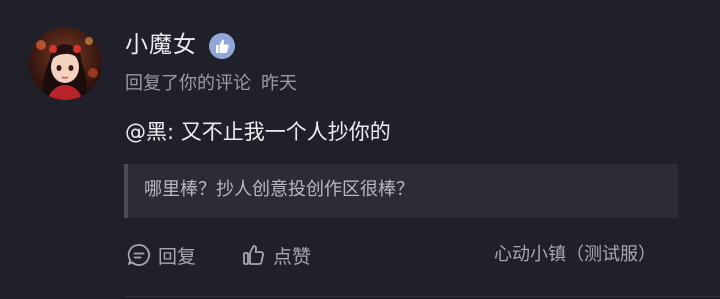 This screenshot has height=299, width=720. Describe the element at coordinates (188, 83) in the screenshot. I see `action-text: 回复了你的评论` at that location.